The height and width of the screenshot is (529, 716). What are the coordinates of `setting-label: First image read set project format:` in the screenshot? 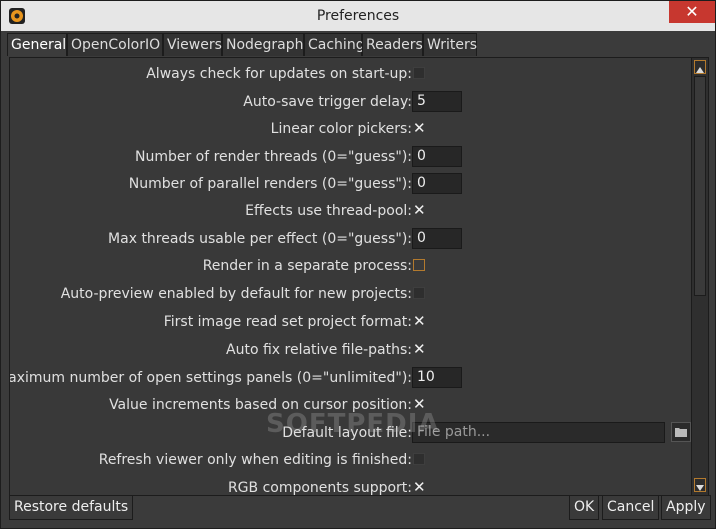 It's located at (287, 322).